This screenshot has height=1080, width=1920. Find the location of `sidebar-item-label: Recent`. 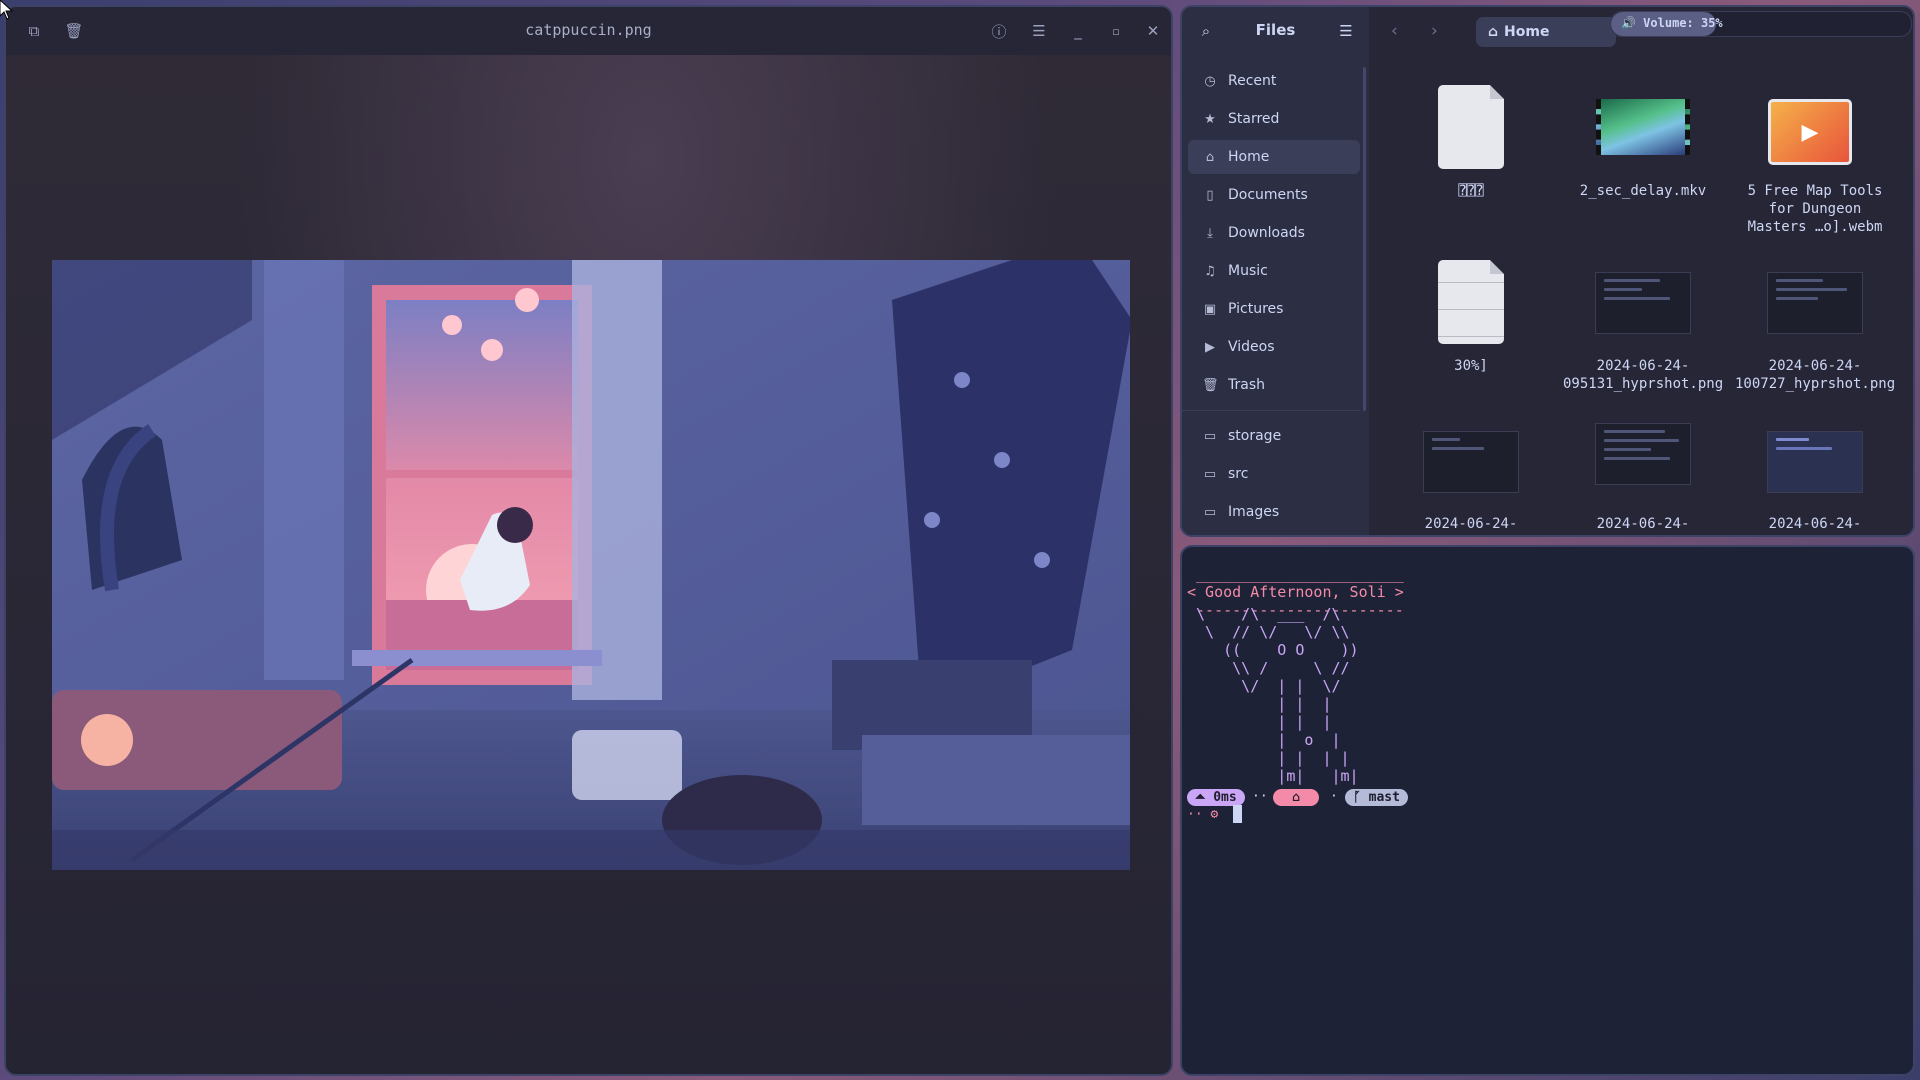

sidebar-item-label: Recent is located at coordinates (1252, 81).